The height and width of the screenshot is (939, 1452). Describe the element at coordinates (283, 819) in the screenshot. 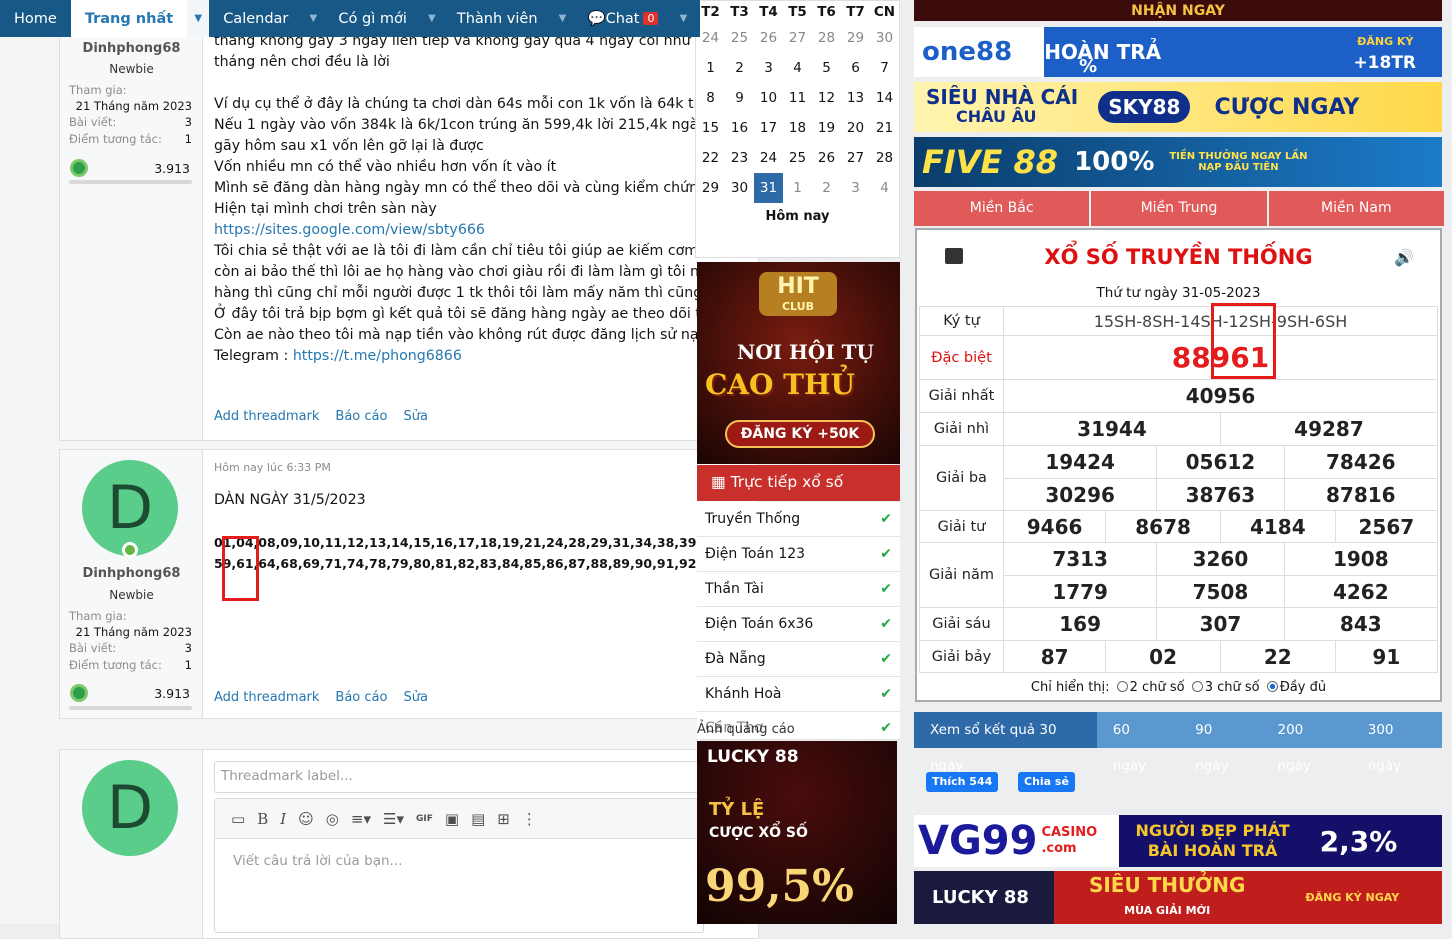

I see `italic-icon: I` at that location.